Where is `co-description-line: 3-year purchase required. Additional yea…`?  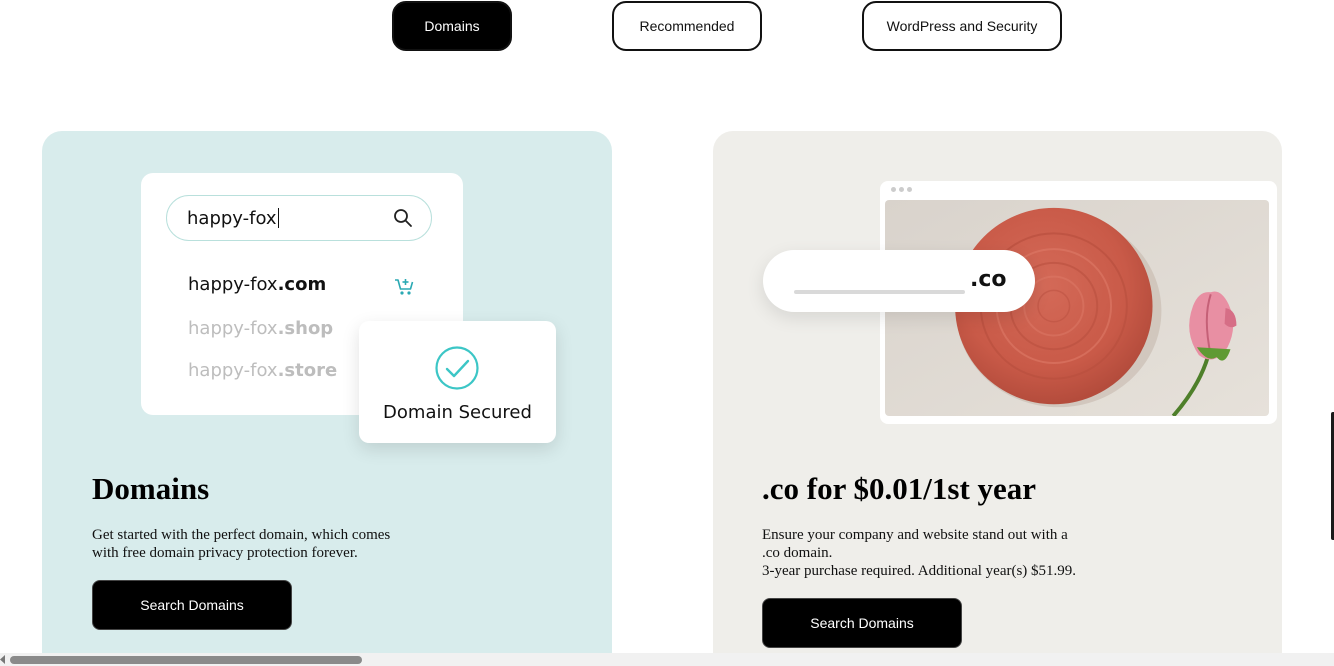
co-description-line: 3-year purchase required. Additional yea… is located at coordinates (919, 571).